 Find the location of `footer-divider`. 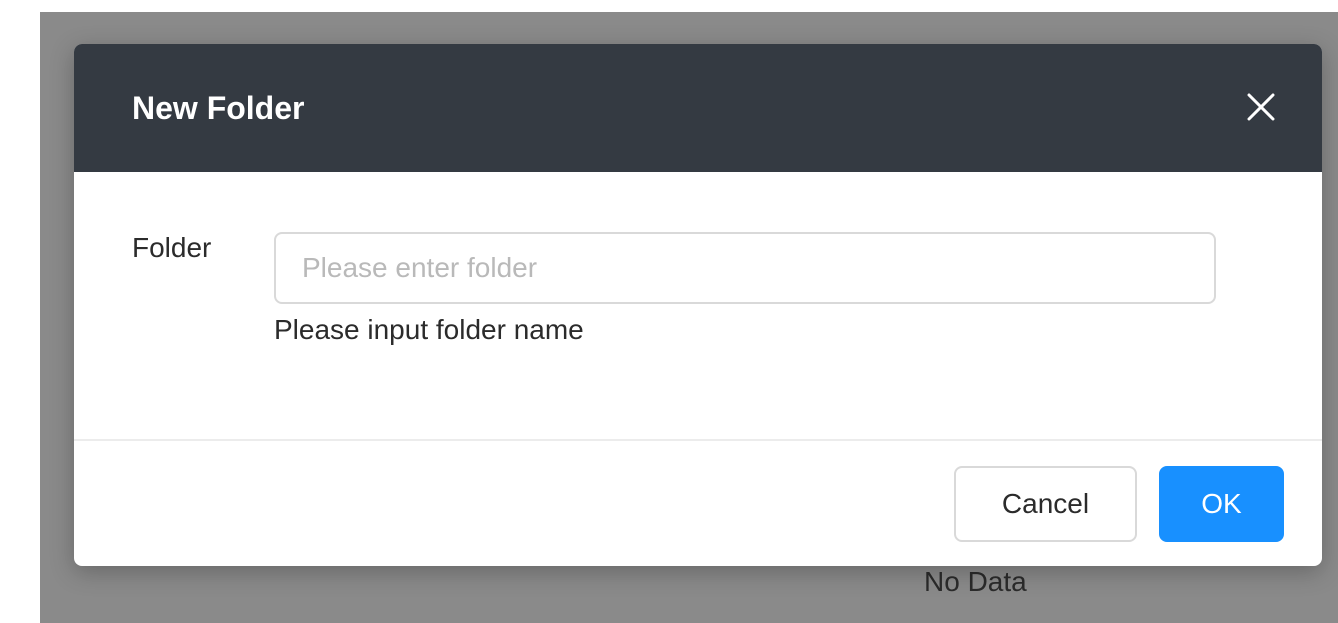

footer-divider is located at coordinates (698, 440).